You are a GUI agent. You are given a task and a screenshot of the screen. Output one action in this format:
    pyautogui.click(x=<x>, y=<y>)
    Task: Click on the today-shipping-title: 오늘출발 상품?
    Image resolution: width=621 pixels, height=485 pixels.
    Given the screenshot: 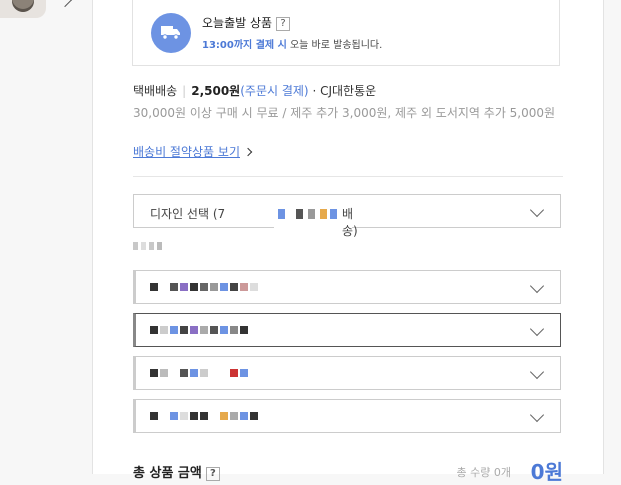 What is the action you would take?
    pyautogui.click(x=246, y=22)
    